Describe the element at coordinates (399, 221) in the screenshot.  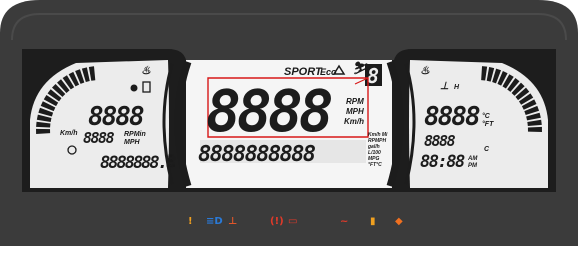
I see `check-engine-icon: ◆` at that location.